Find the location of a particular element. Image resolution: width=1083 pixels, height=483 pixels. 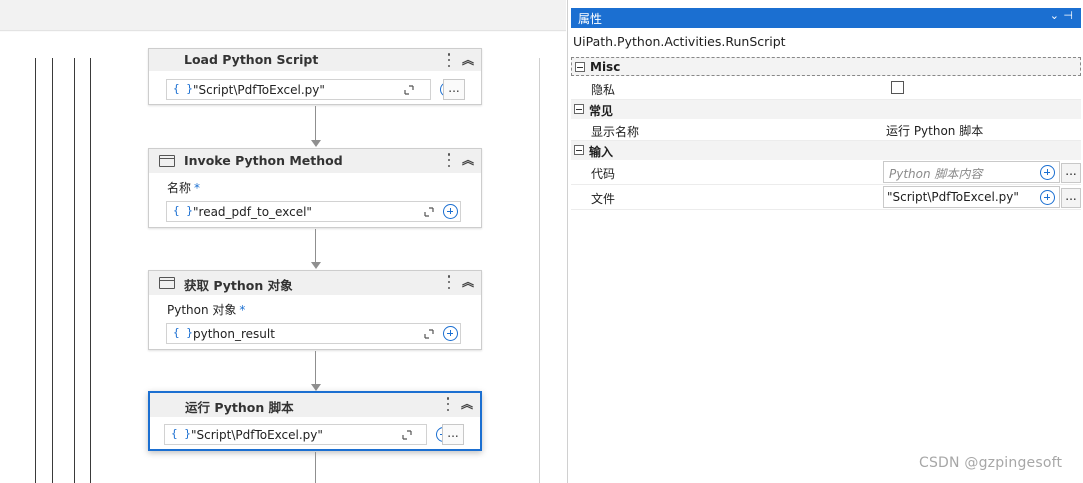

method-name-field: { } "read_pdf_to_excel" is located at coordinates (313, 211).